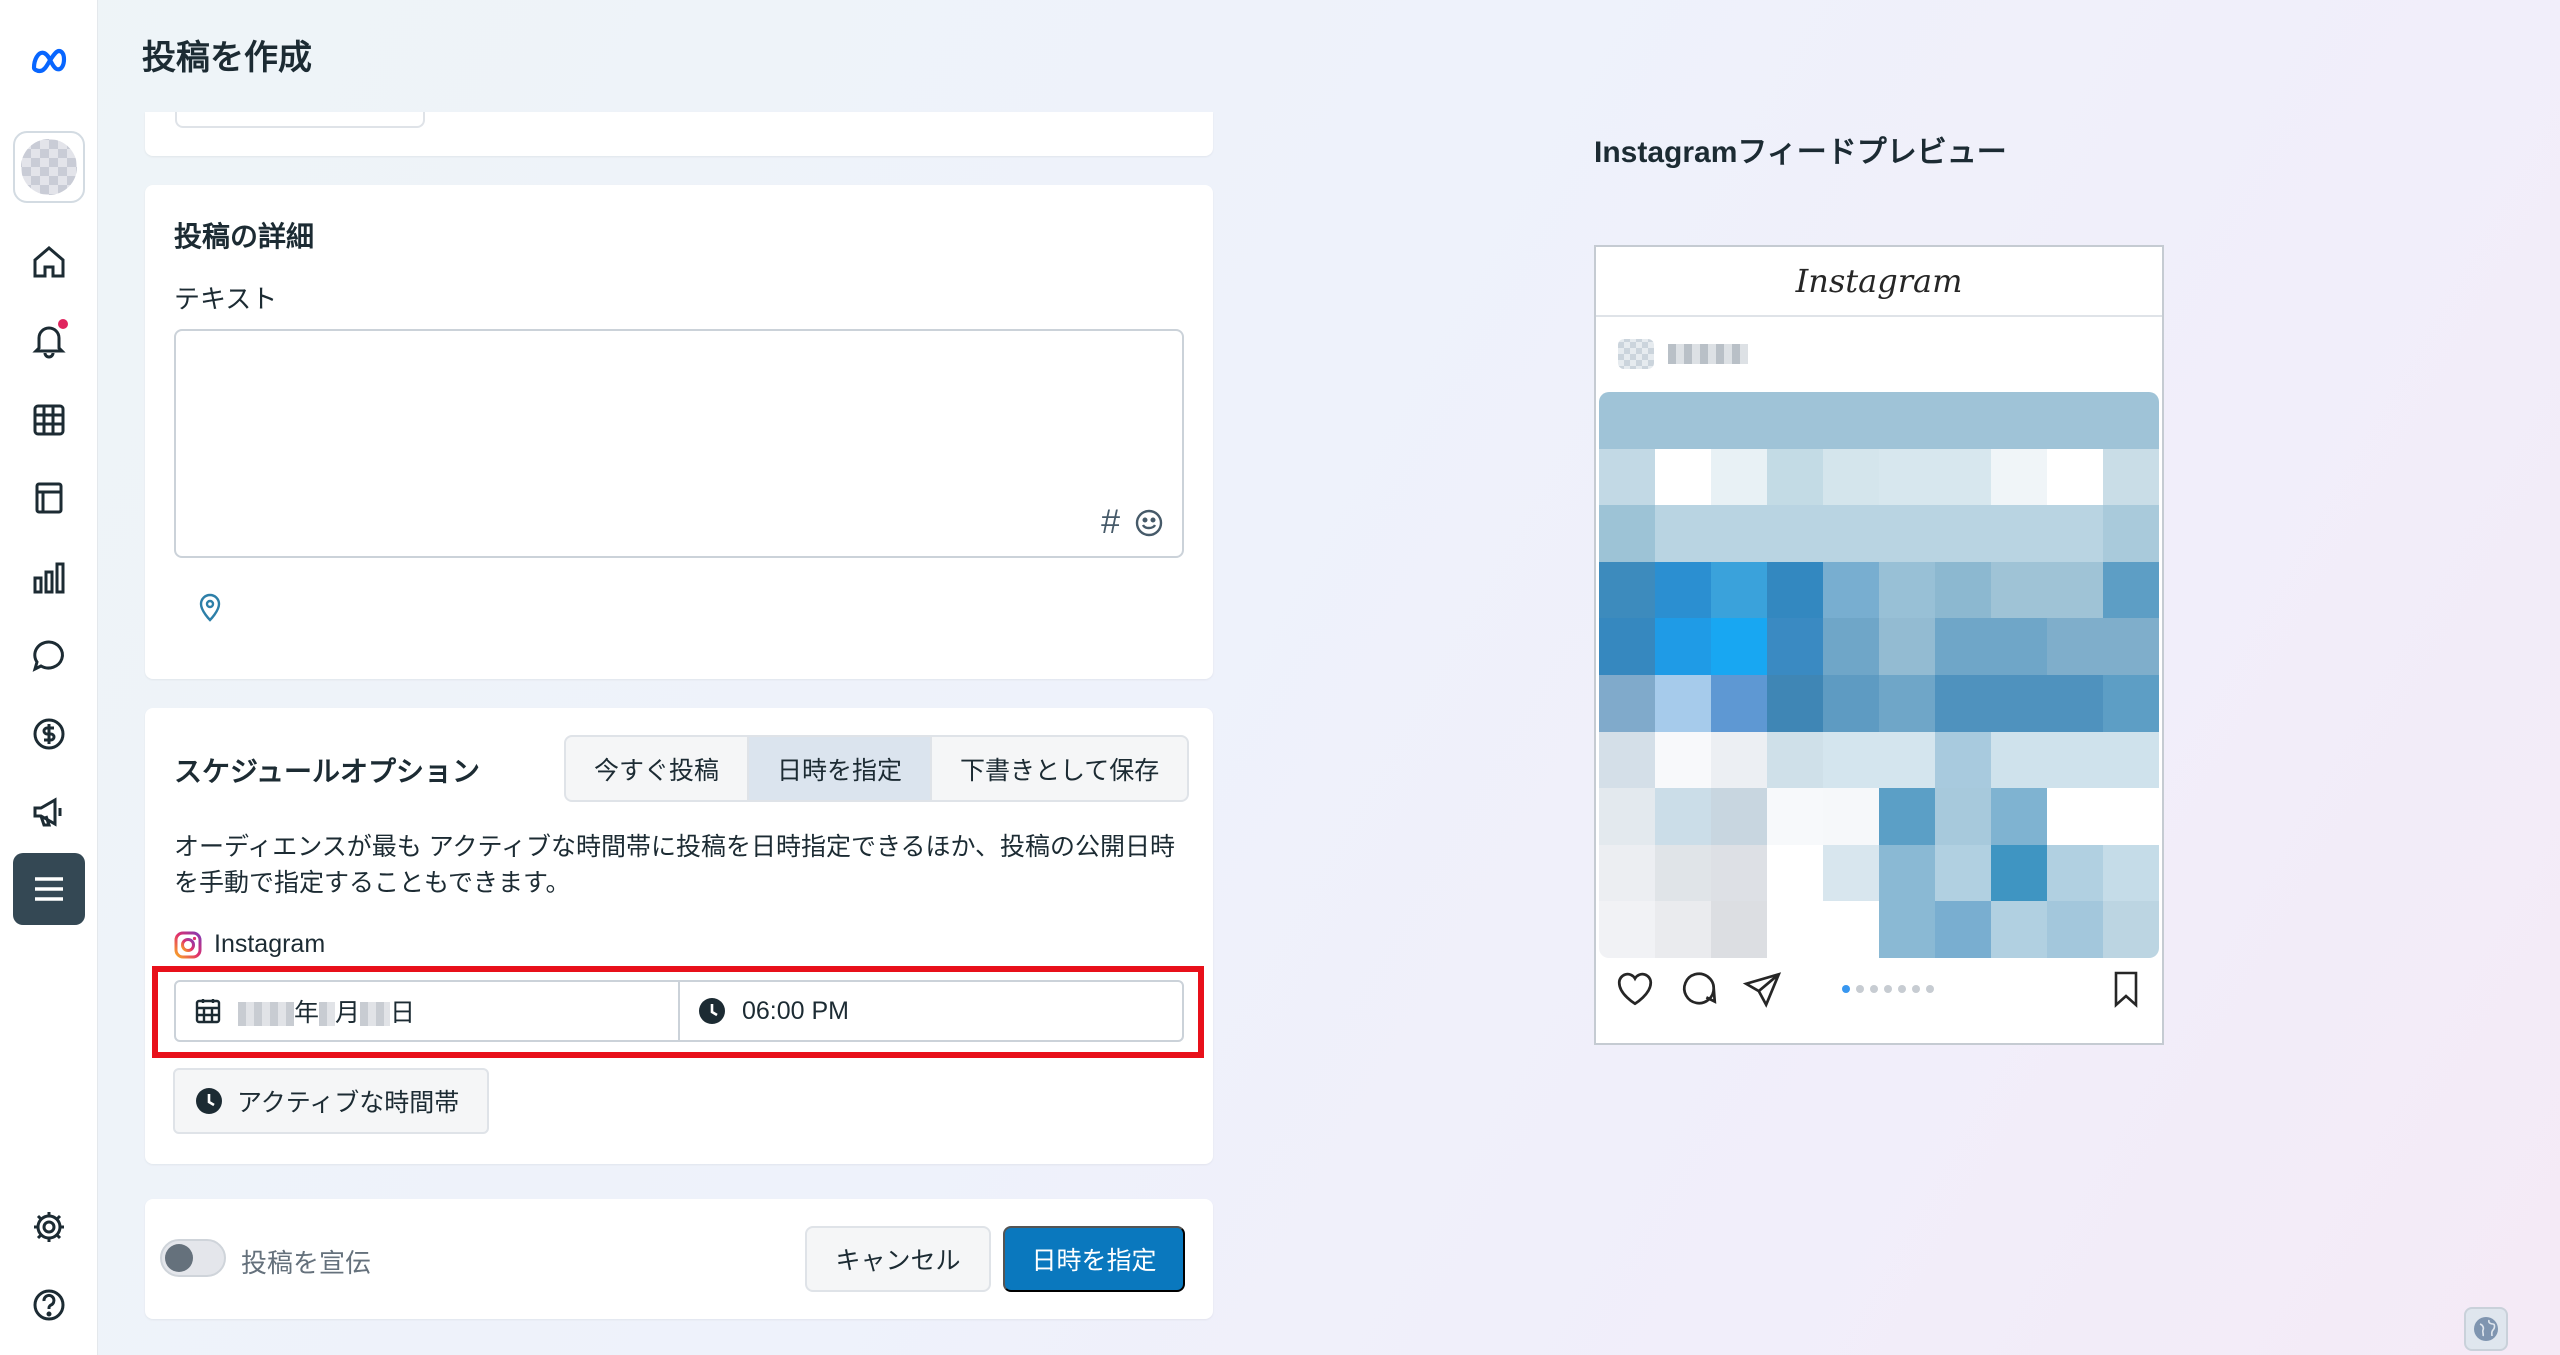 This screenshot has width=2560, height=1355. What do you see at coordinates (1699, 988) in the screenshot?
I see `comment-icon` at bounding box center [1699, 988].